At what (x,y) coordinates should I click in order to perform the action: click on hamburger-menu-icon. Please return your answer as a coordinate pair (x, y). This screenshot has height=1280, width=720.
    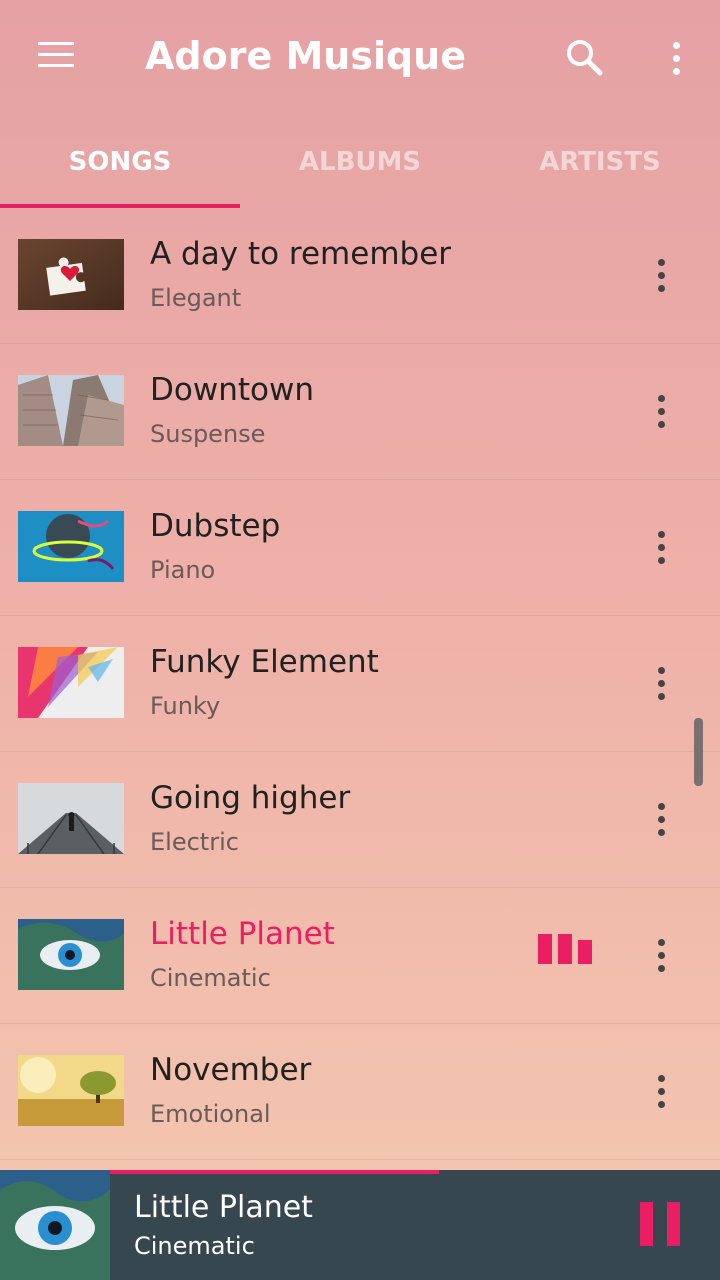
    Looking at the image, I should click on (56, 57).